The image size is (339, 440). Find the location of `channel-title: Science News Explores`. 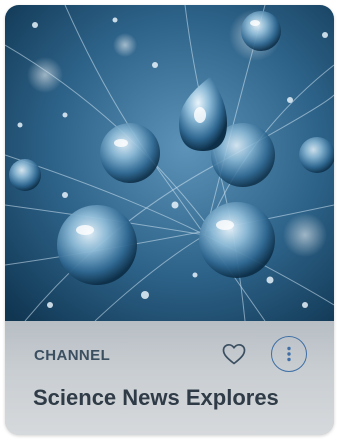

channel-title: Science News Explores is located at coordinates (156, 398).